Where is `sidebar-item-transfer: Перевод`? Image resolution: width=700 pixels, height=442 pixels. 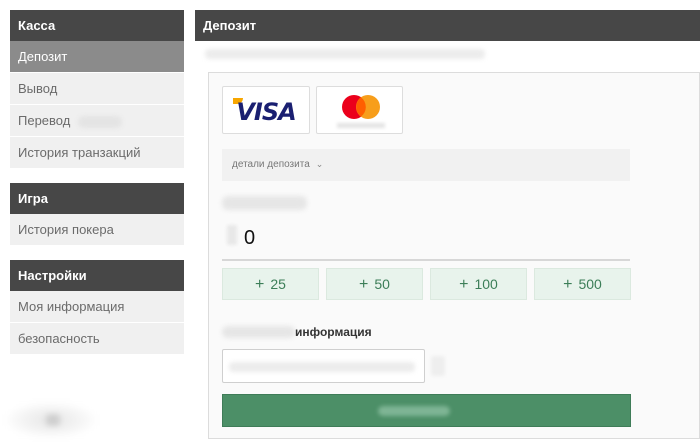
sidebar-item-transfer: Перевод is located at coordinates (97, 121).